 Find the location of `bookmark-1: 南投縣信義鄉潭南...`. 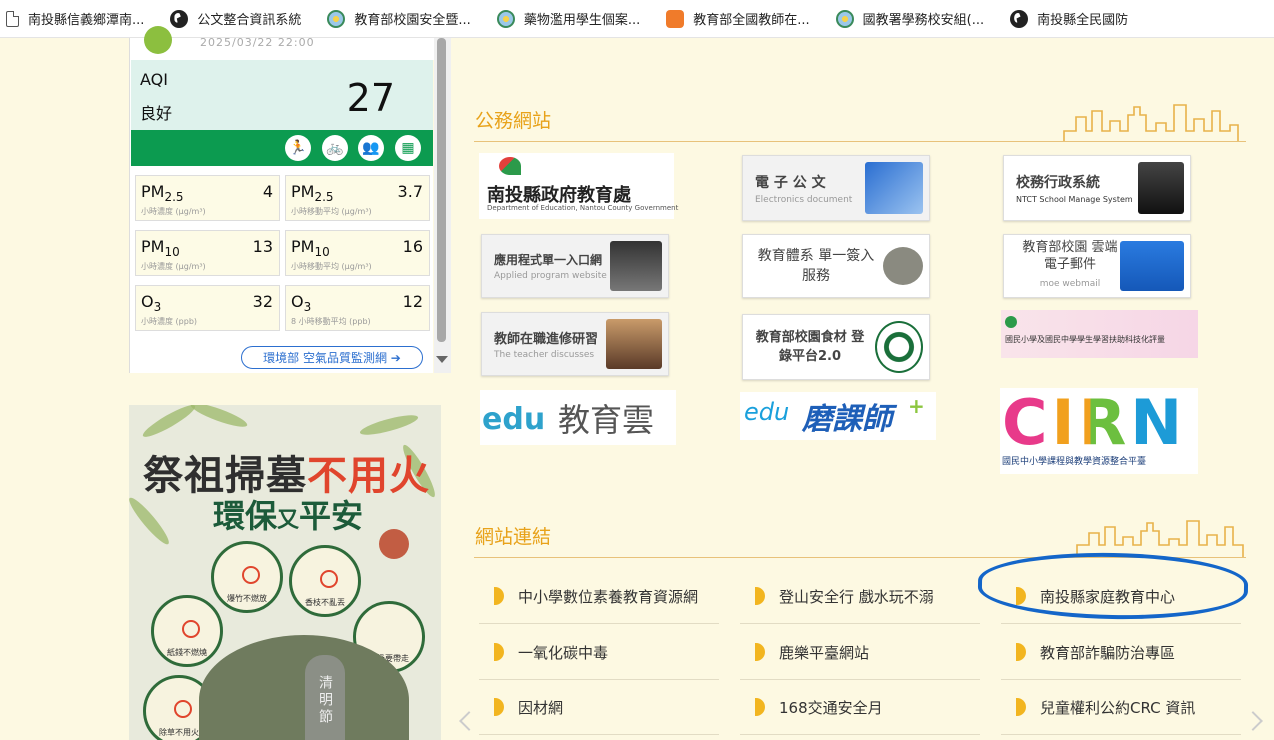

bookmark-1: 南投縣信義鄉潭南... is located at coordinates (75, 18).